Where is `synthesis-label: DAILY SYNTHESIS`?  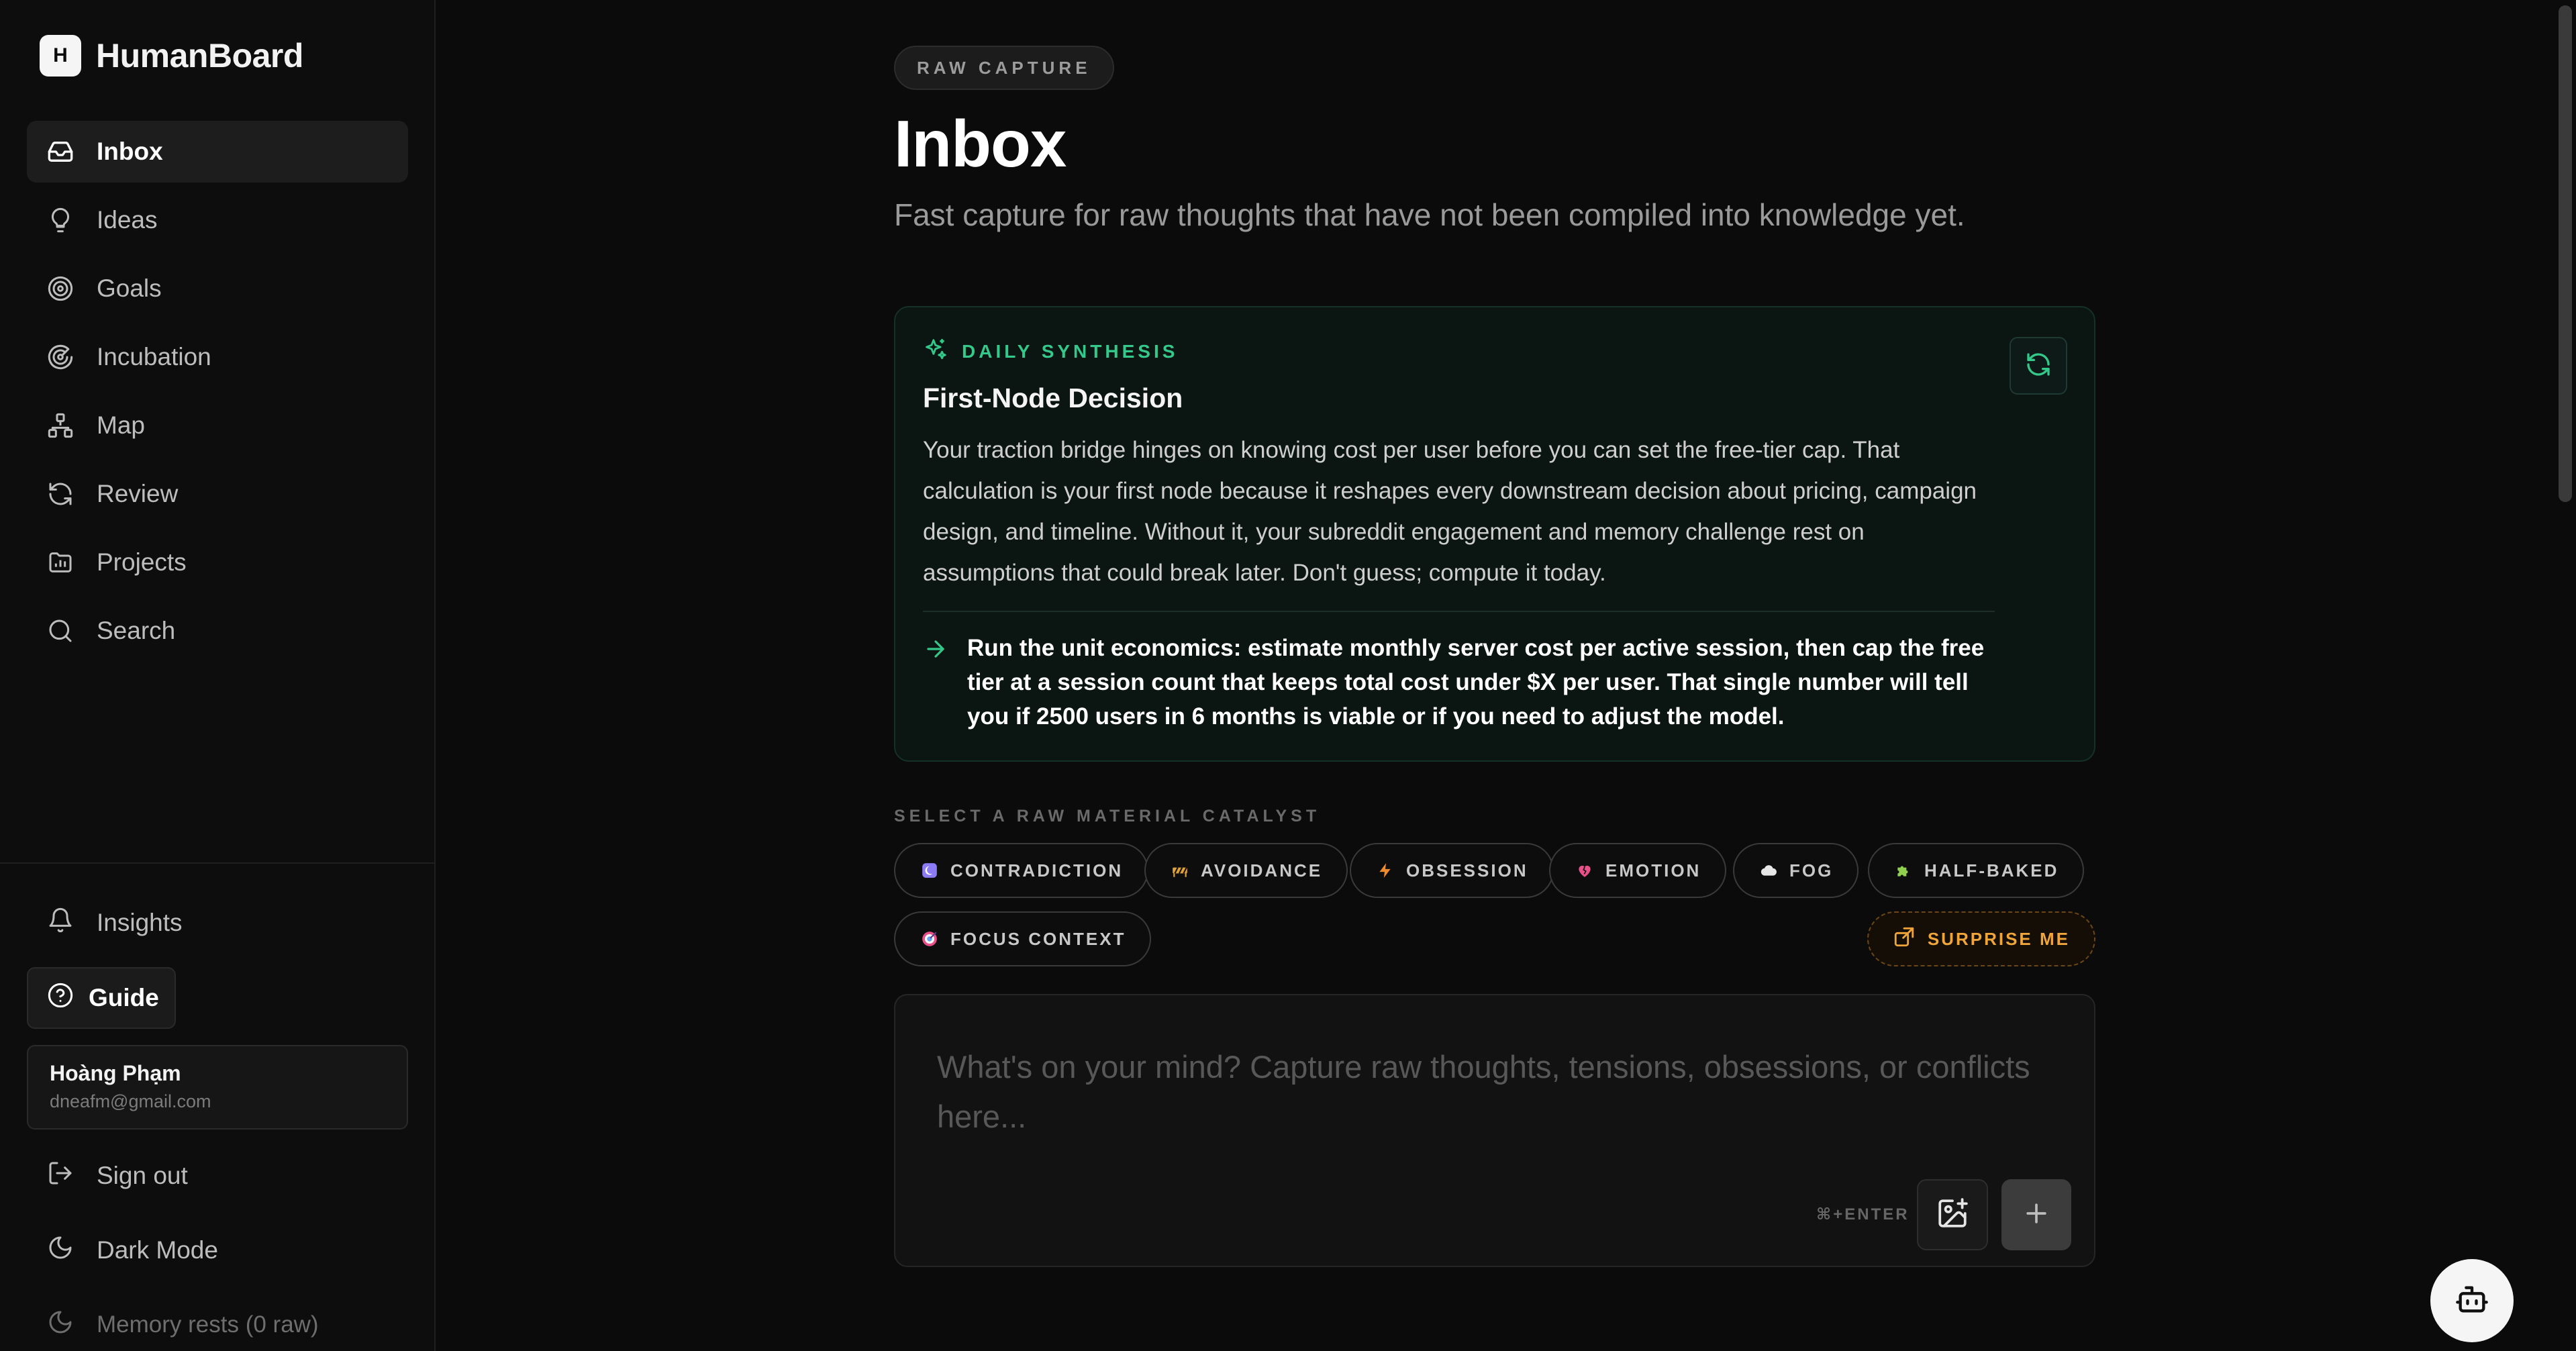
synthesis-label: DAILY SYNTHESIS is located at coordinates (1070, 351).